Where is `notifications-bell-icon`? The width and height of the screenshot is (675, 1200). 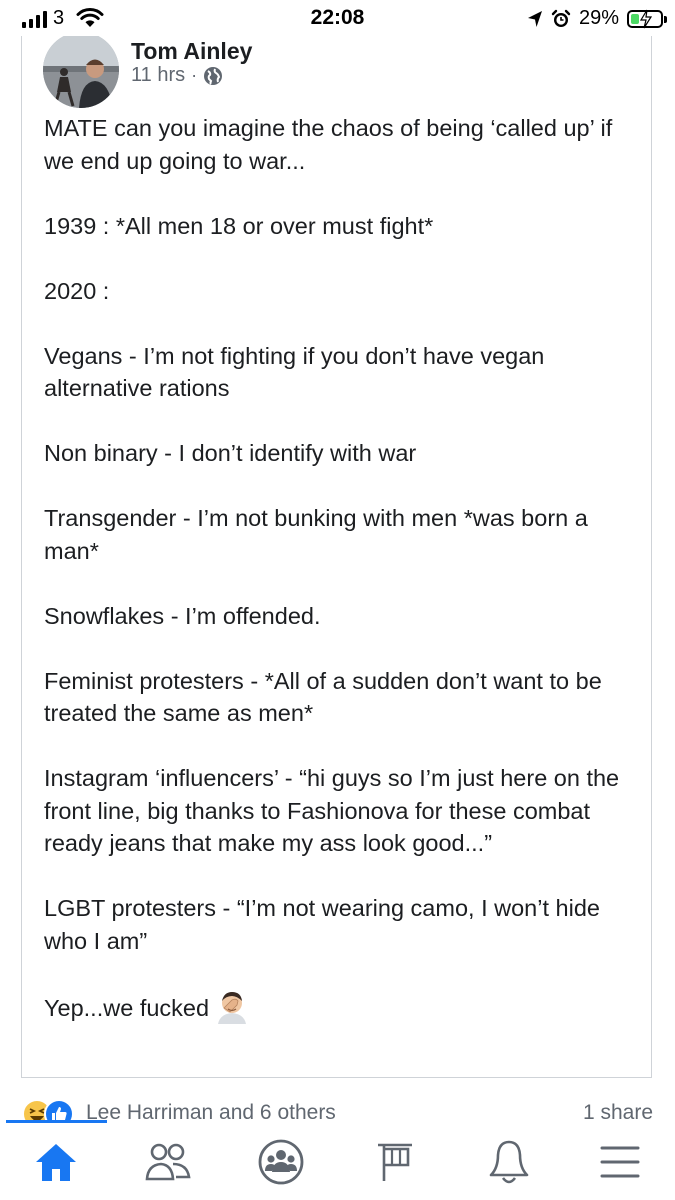
notifications-bell-icon is located at coordinates (509, 1162).